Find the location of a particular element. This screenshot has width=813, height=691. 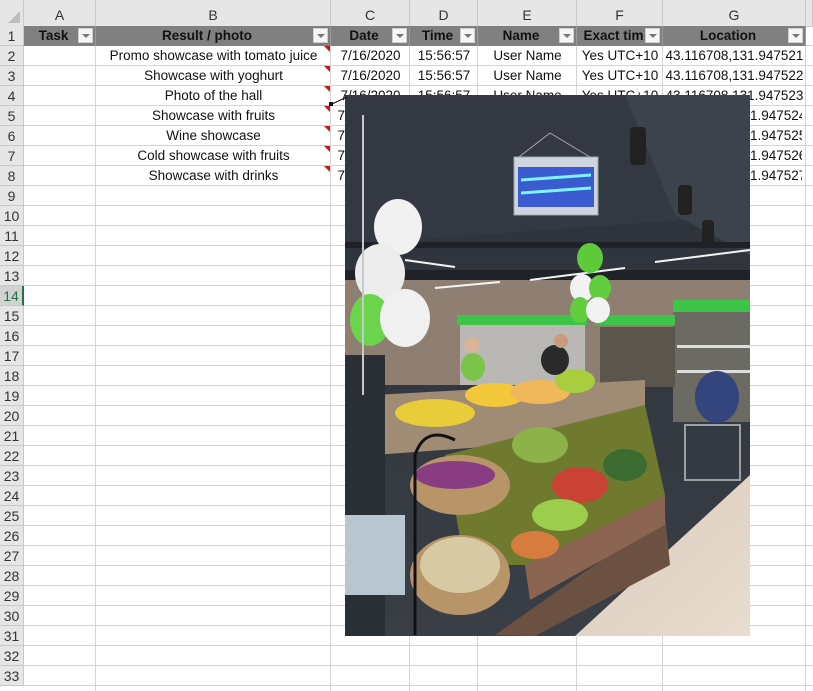

row-header-15: 15 is located at coordinates (12, 316).